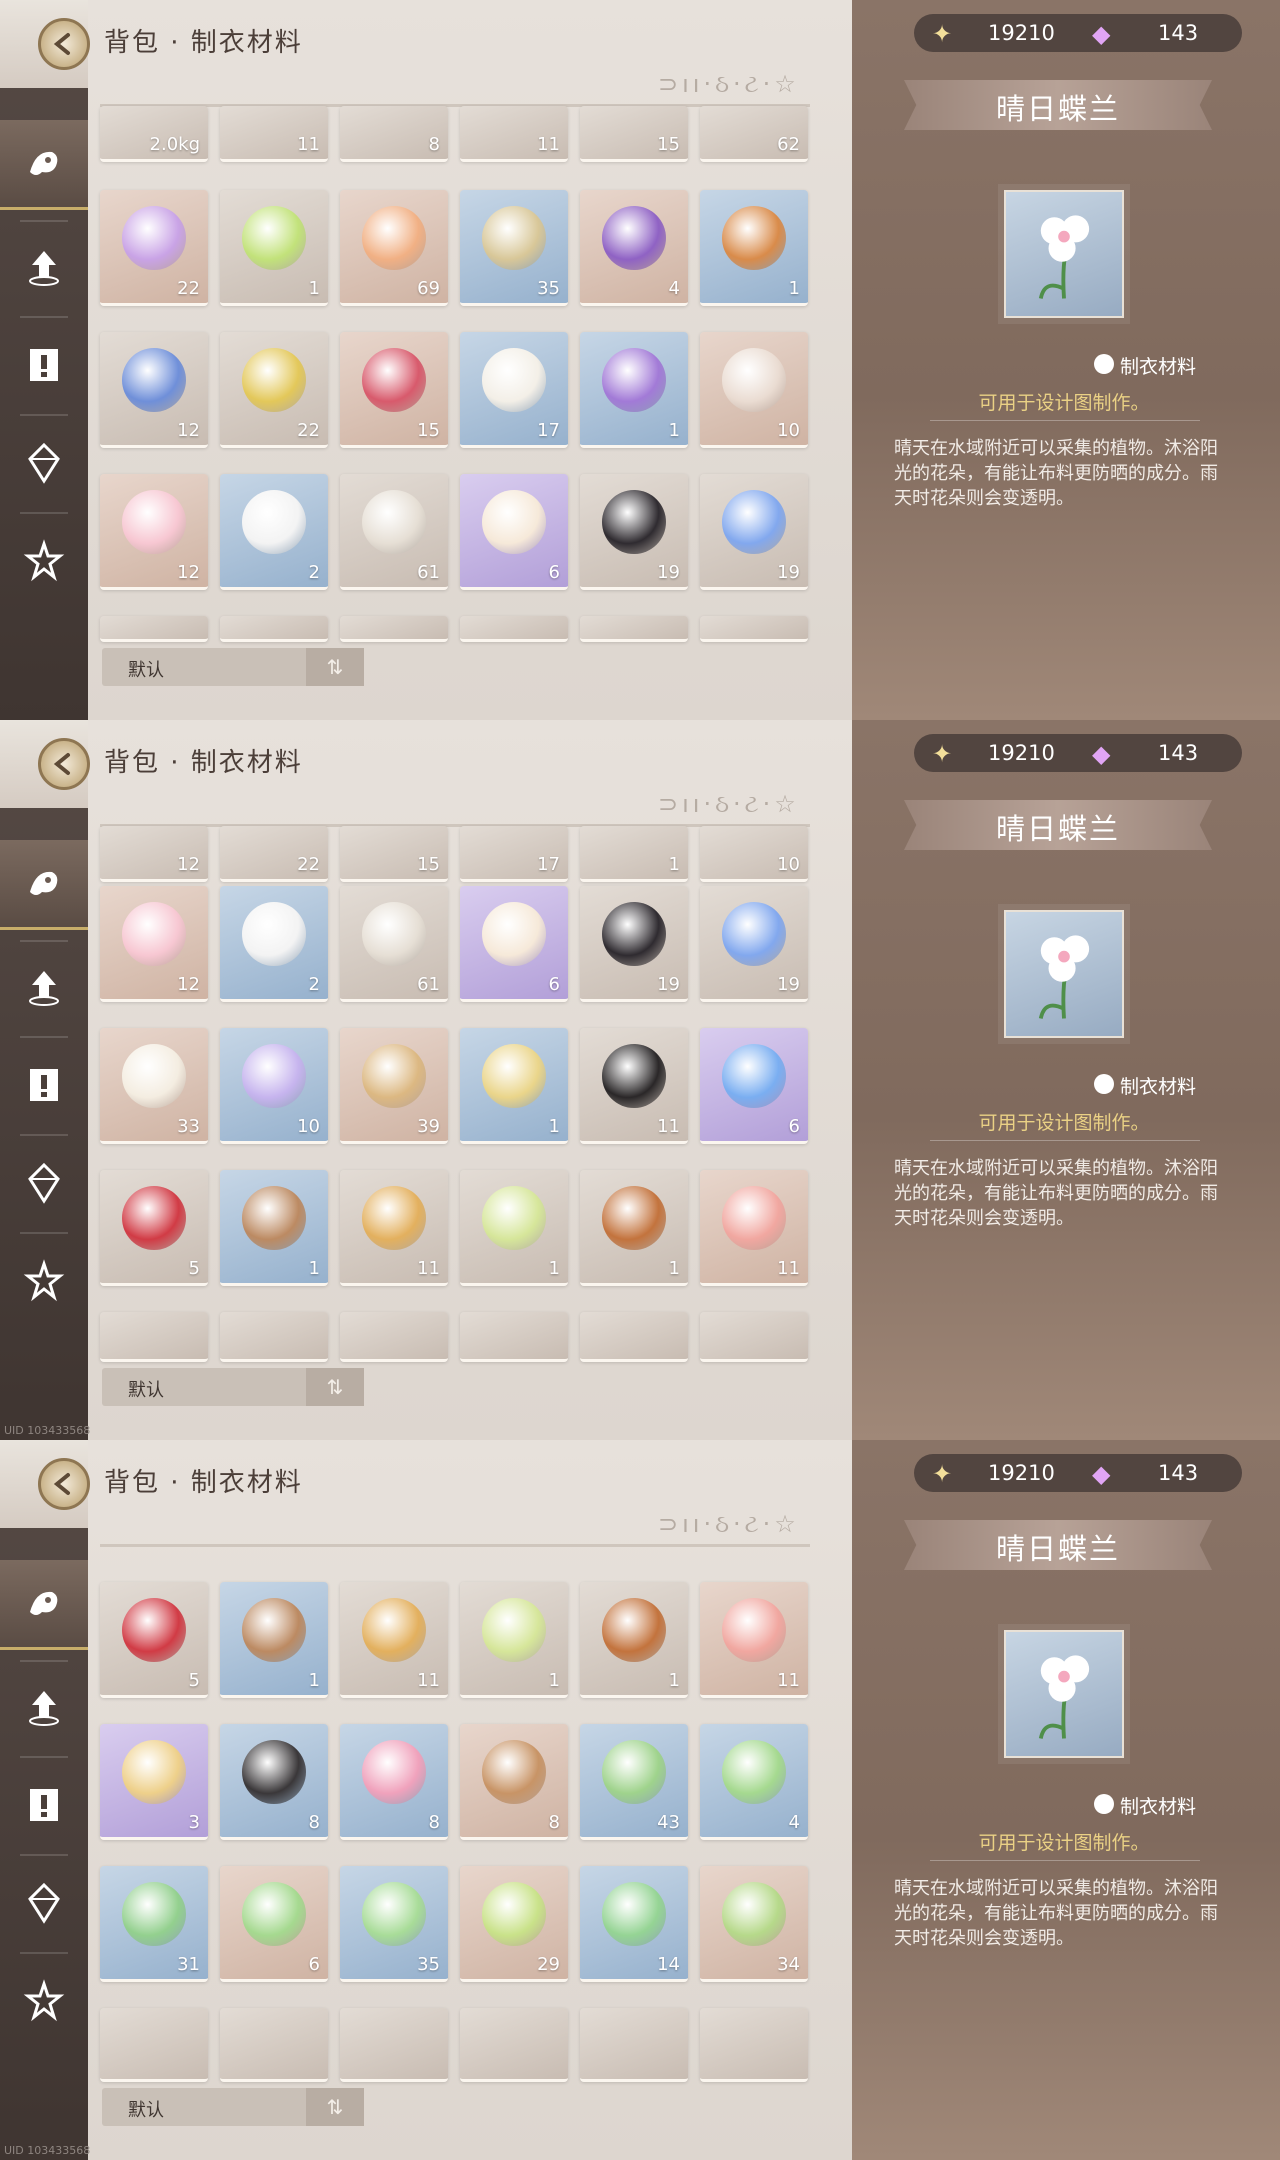 The height and width of the screenshot is (2160, 1280). Describe the element at coordinates (394, 1086) in the screenshot. I see `item-slot: 39` at that location.